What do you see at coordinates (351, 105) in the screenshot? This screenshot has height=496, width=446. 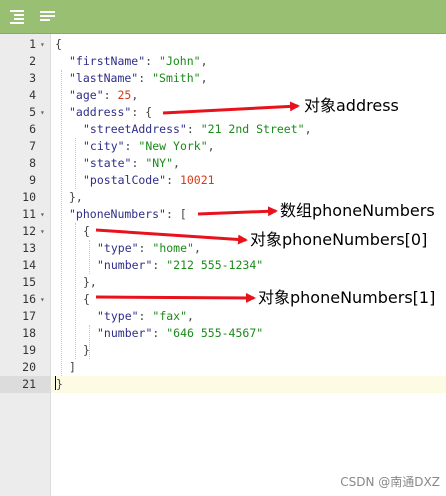 I see `annotation-address: 对象address` at bounding box center [351, 105].